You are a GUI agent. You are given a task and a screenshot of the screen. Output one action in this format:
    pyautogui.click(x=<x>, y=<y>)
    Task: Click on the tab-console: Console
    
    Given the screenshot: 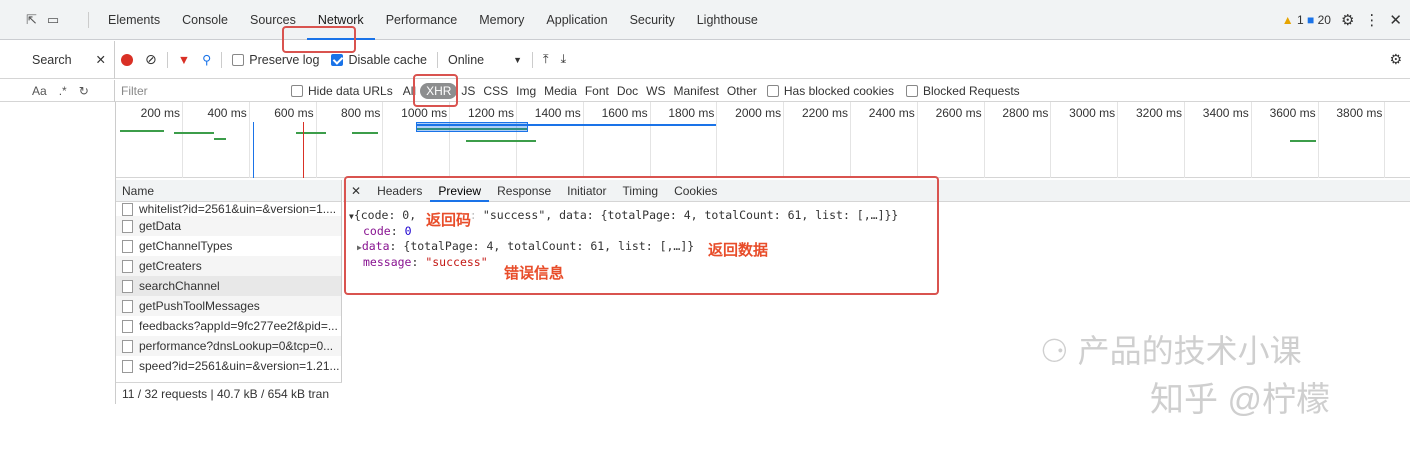 What is the action you would take?
    pyautogui.click(x=205, y=20)
    